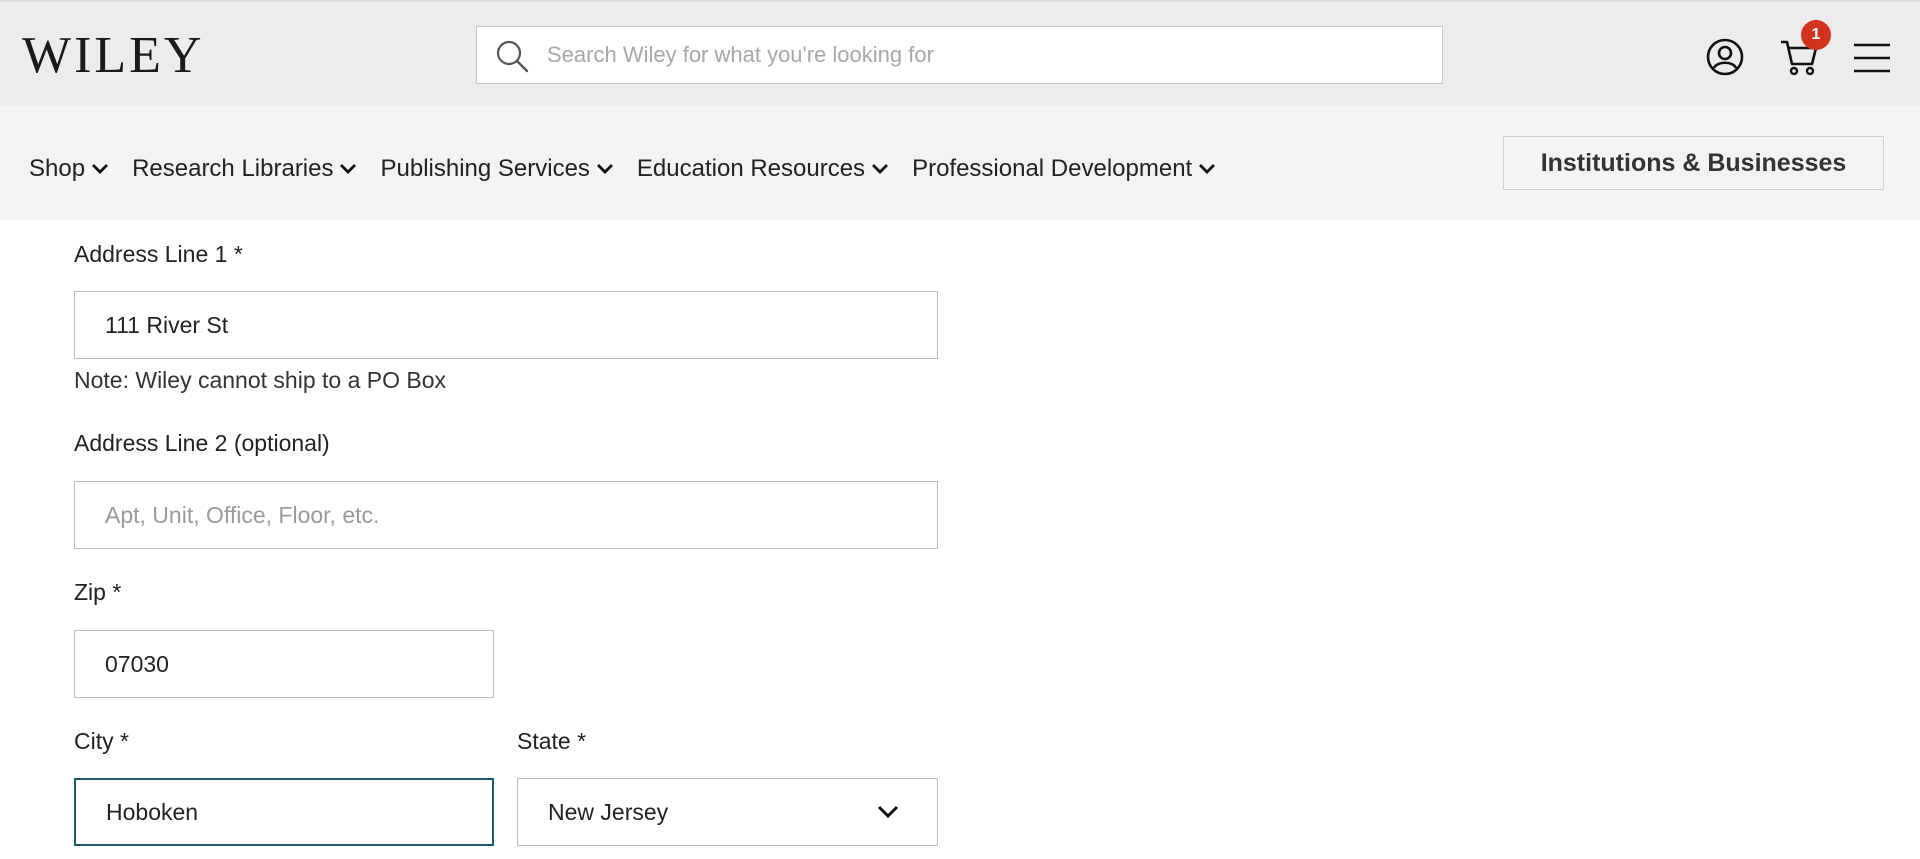 This screenshot has height=859, width=1920. What do you see at coordinates (485, 168) in the screenshot?
I see `nav-item-label: Publishing Services` at bounding box center [485, 168].